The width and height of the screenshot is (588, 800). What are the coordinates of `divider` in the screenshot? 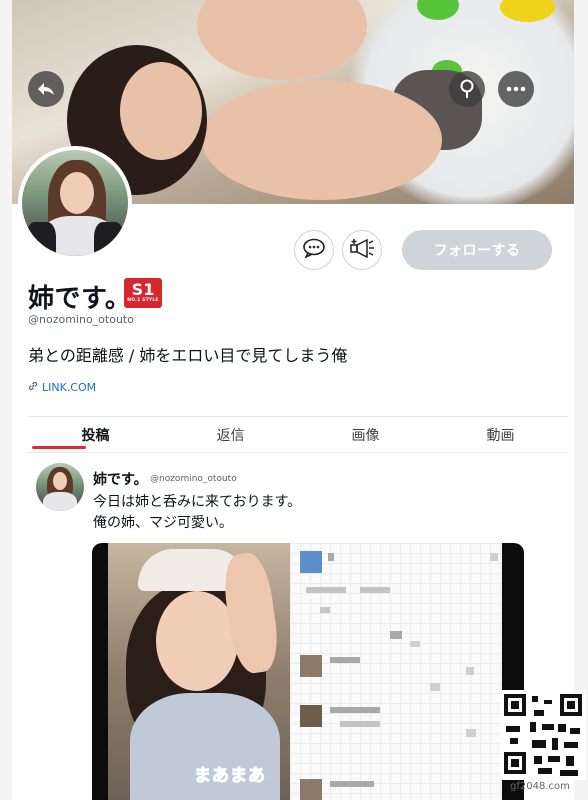 It's located at (298, 452).